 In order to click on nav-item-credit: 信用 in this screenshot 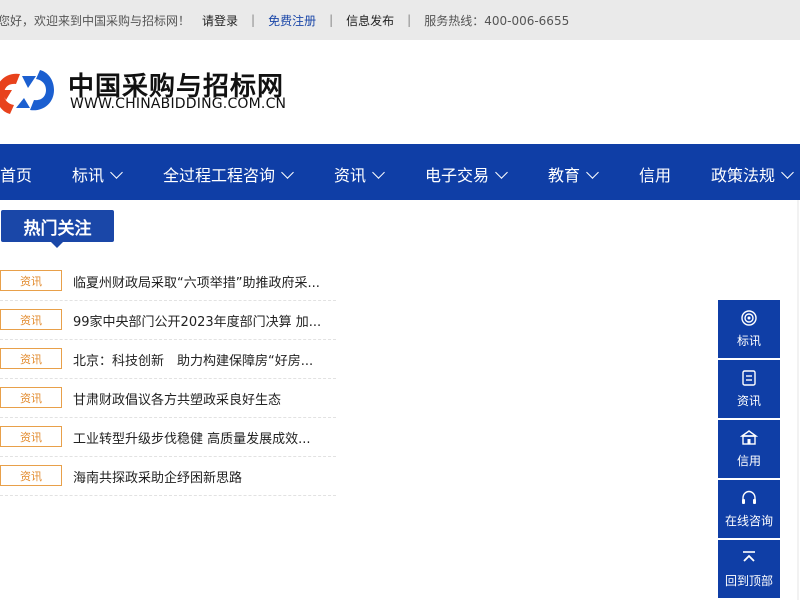, I will do `click(655, 174)`.